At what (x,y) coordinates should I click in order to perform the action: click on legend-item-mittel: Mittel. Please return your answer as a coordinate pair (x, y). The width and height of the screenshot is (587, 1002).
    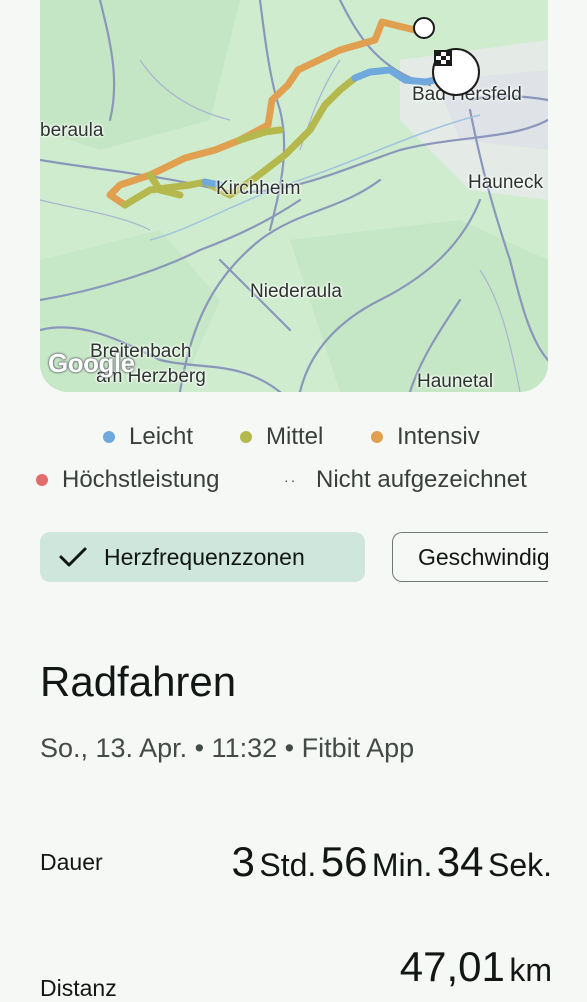
    Looking at the image, I should click on (281, 437).